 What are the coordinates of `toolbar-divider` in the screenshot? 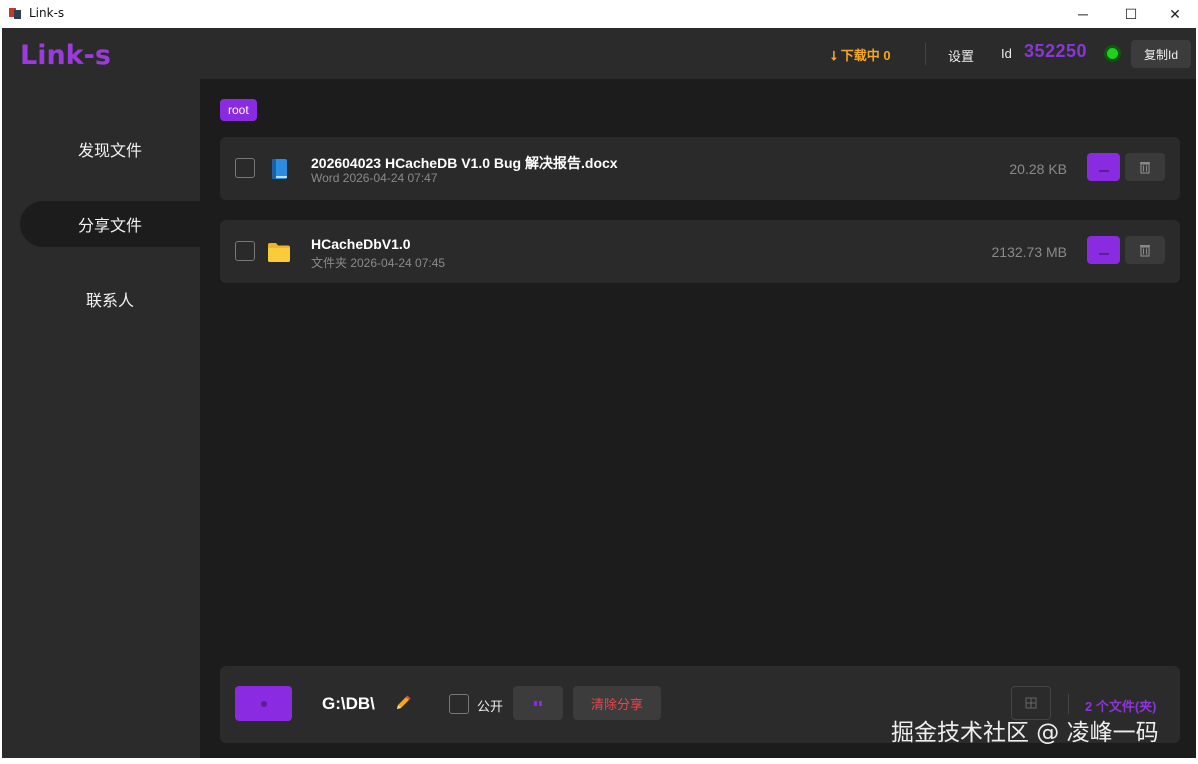 It's located at (1068, 704).